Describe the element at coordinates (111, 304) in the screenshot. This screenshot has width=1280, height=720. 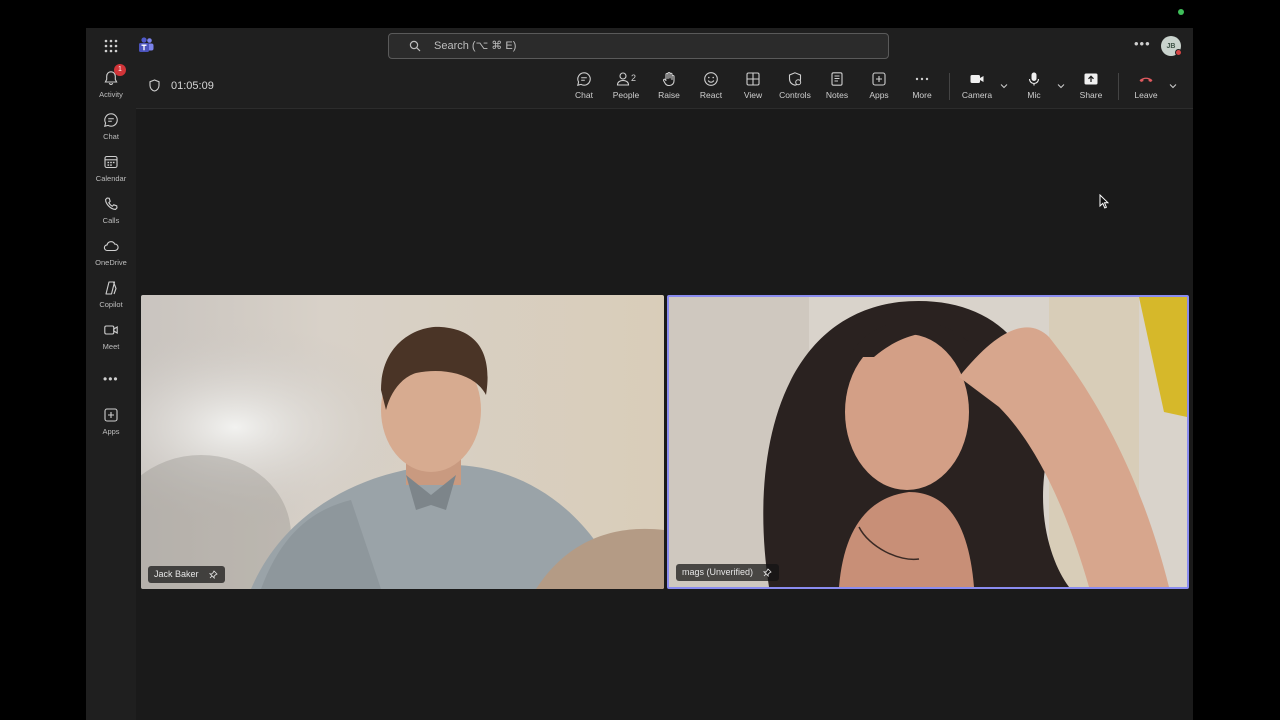
I see `sidebar-item-label: Copilot` at that location.